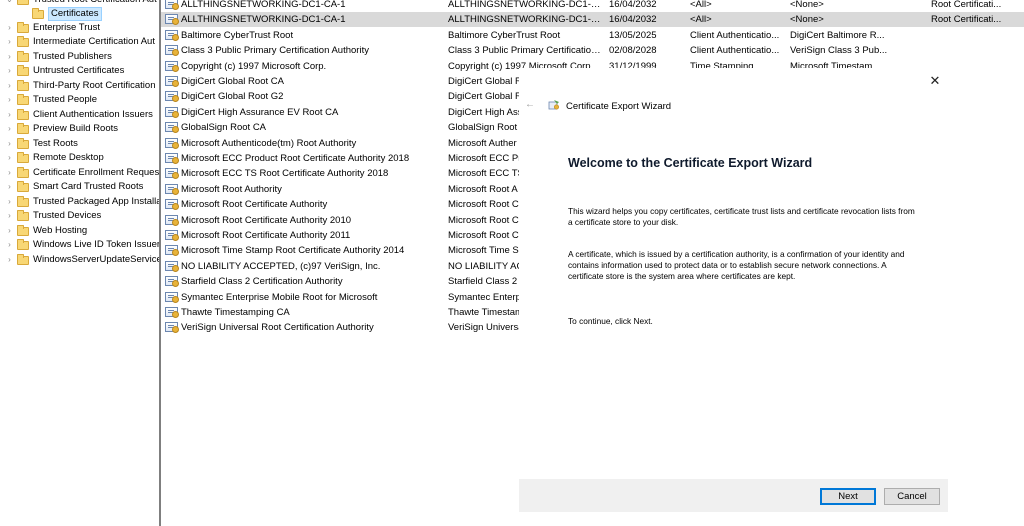  Describe the element at coordinates (52, 158) in the screenshot. I see `tree-item: › Remote Desktop` at that location.